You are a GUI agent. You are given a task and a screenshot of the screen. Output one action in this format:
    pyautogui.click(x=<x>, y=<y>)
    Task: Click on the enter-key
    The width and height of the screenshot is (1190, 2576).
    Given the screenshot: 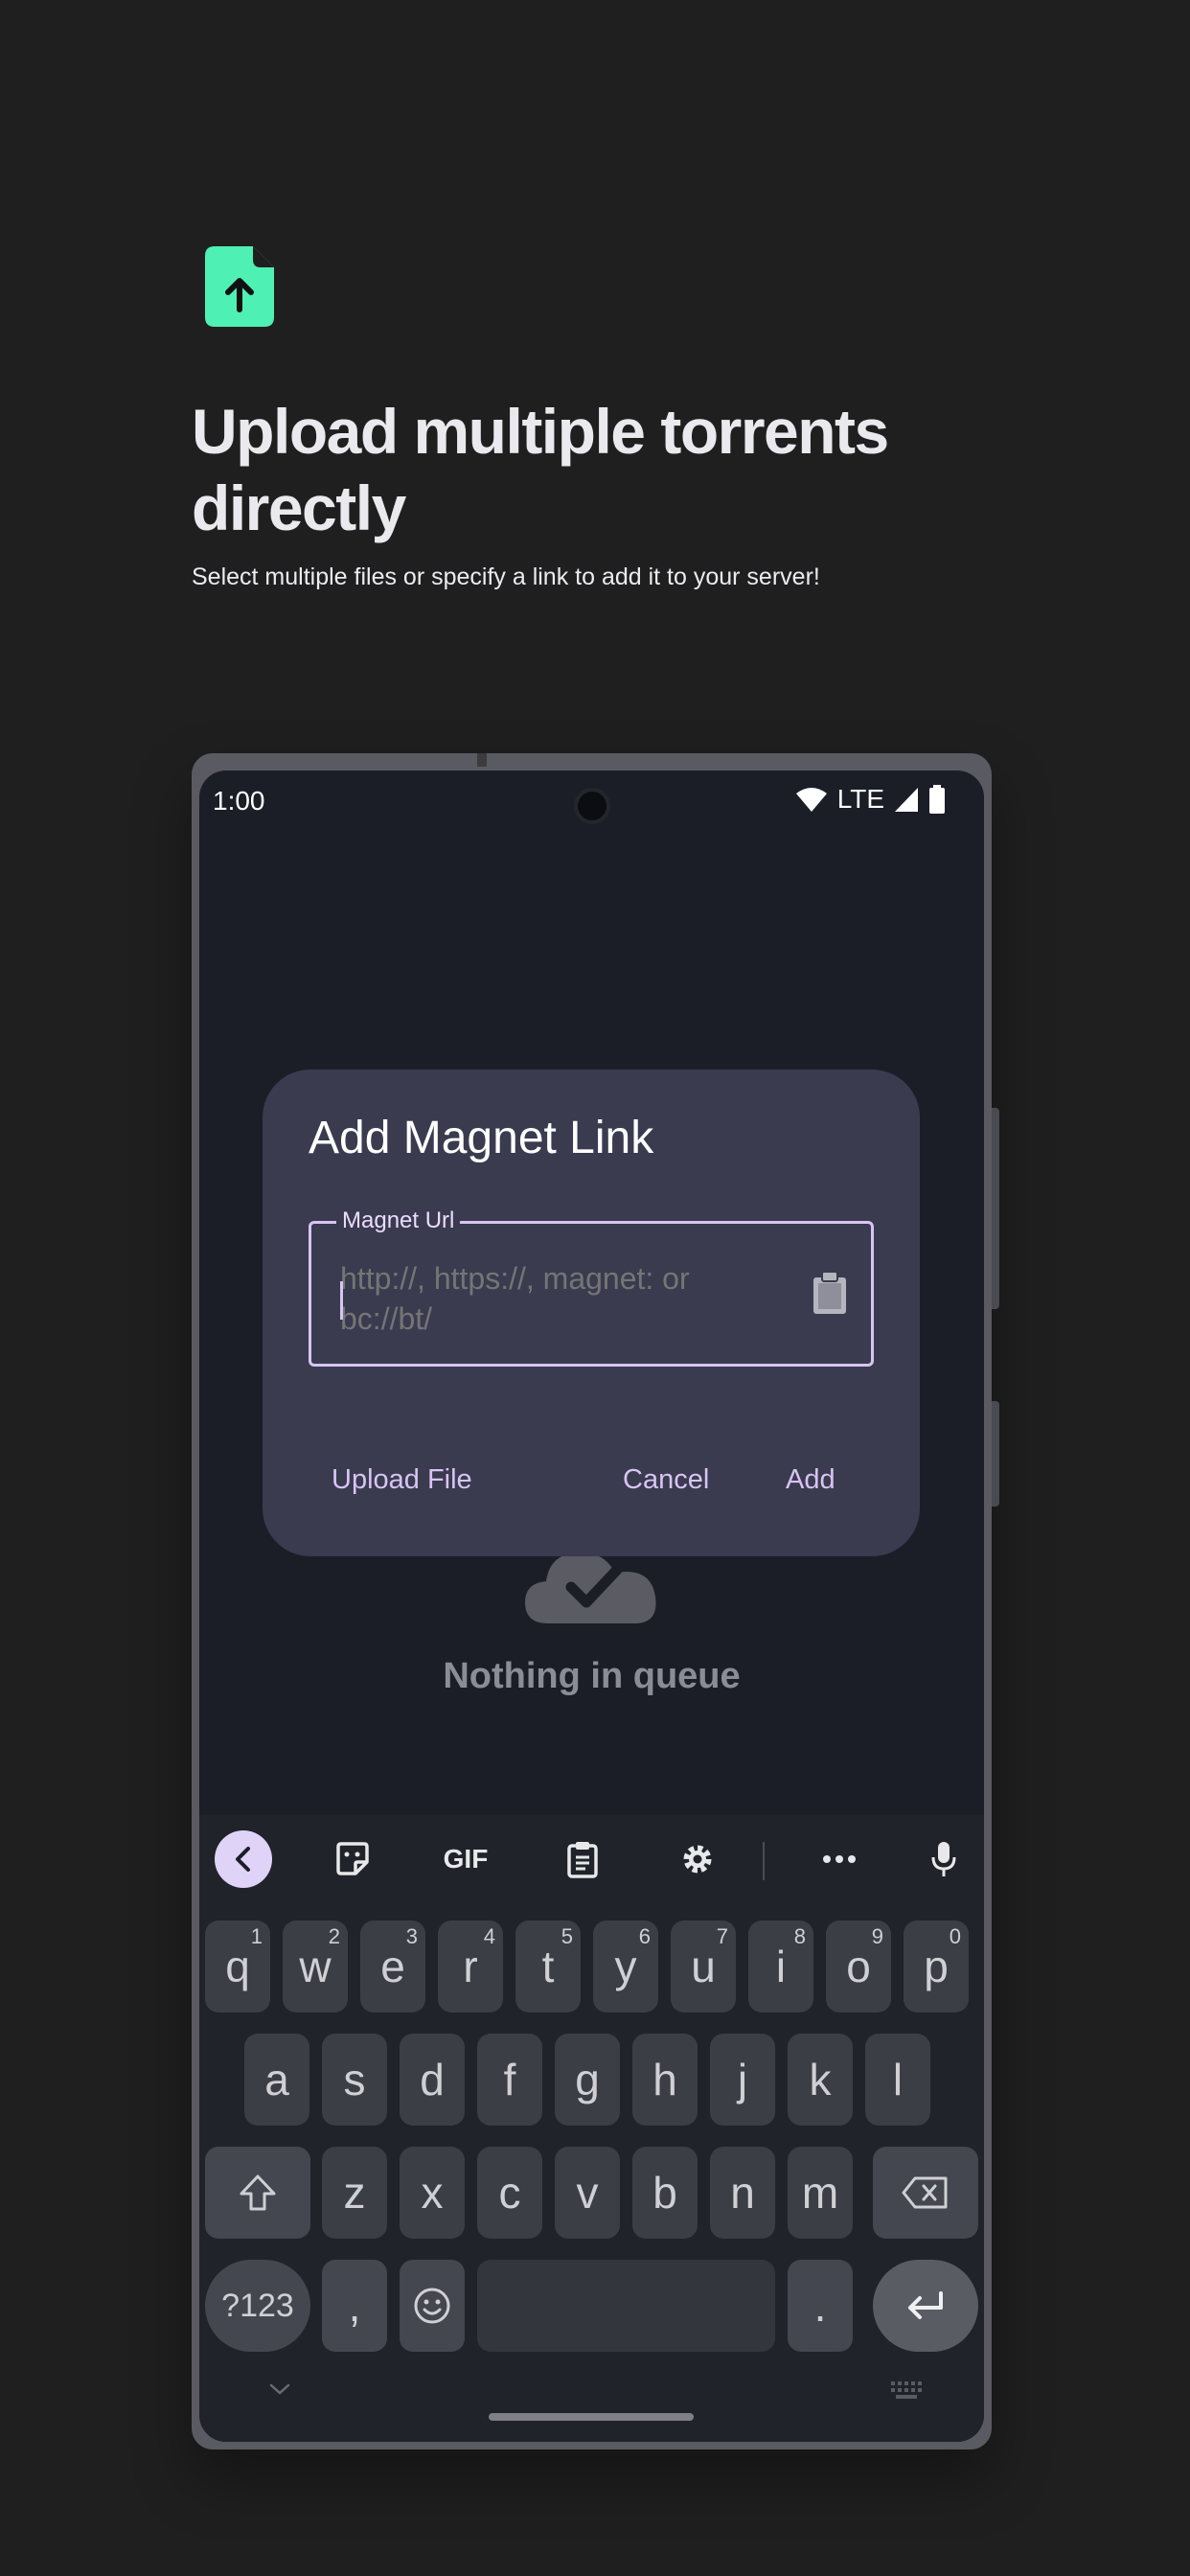 What is the action you would take?
    pyautogui.click(x=926, y=2306)
    